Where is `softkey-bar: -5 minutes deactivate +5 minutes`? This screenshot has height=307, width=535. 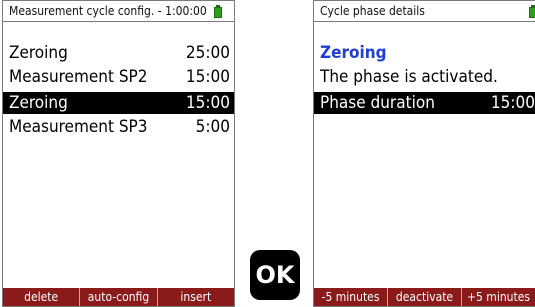 softkey-bar: -5 minutes deactivate +5 minutes is located at coordinates (424, 297).